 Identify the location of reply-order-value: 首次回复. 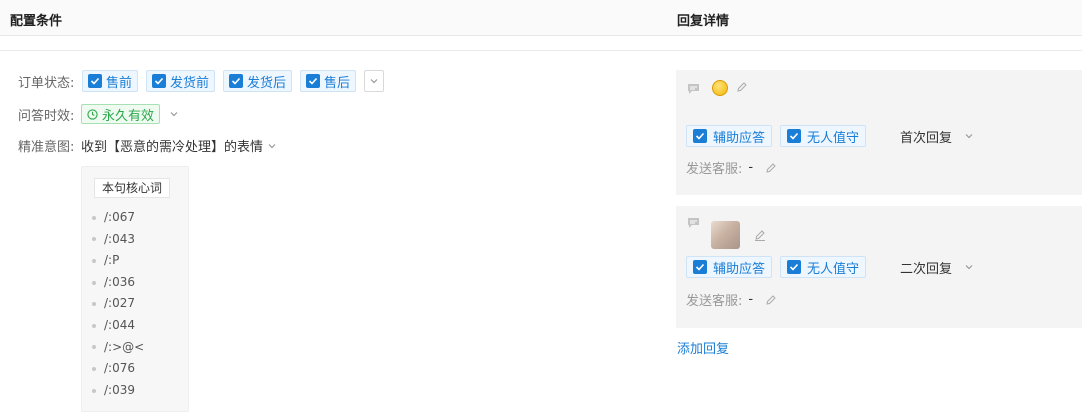
(926, 138).